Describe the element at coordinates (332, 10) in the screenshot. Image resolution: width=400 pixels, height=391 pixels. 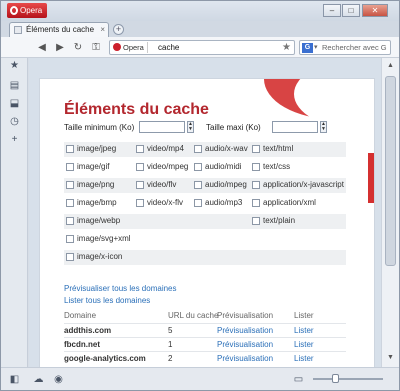
I see `minimize-button: –` at that location.